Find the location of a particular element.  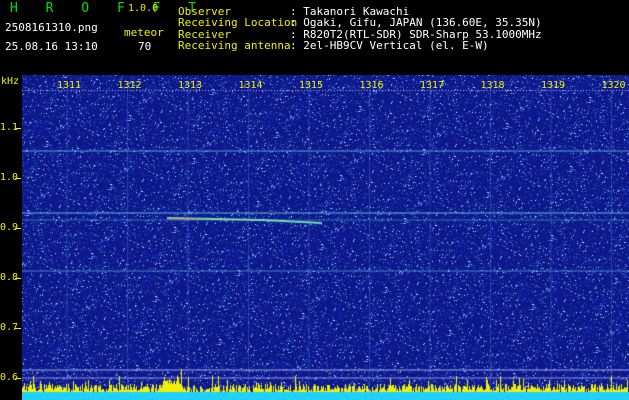

x-tick-label: 1319 is located at coordinates (553, 85).